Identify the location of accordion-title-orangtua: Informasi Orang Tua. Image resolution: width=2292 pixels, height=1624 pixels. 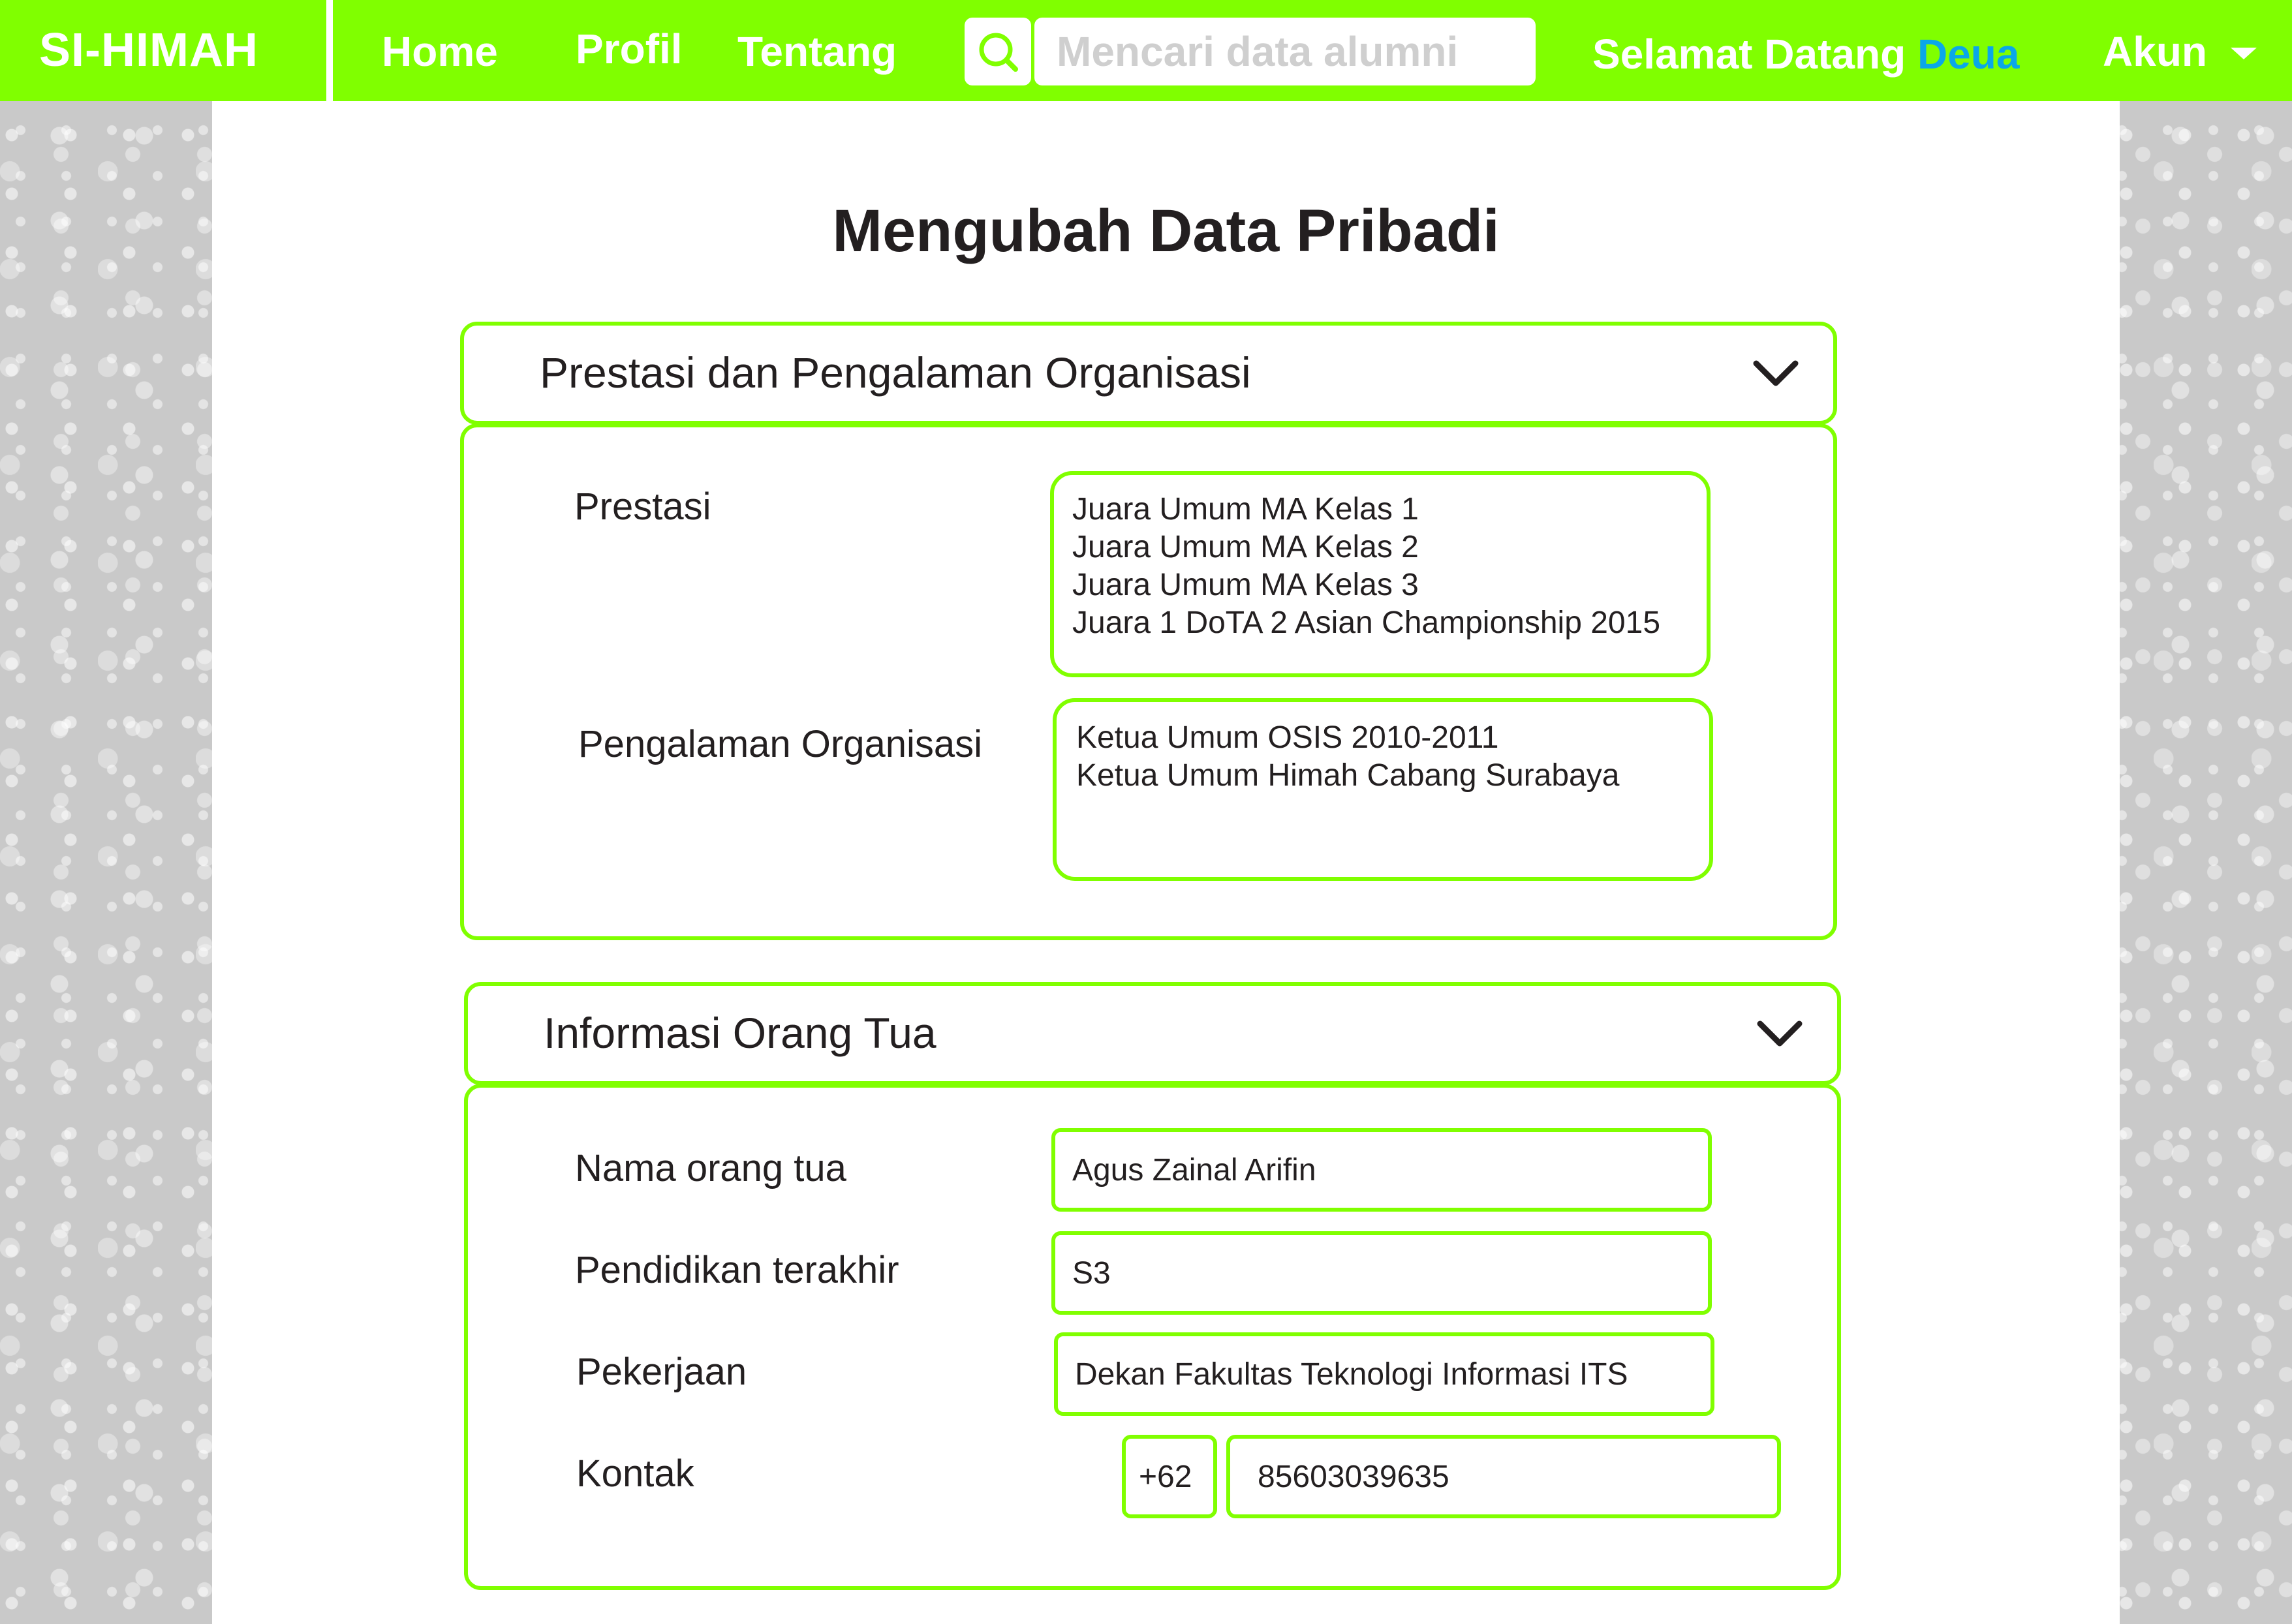
(740, 1033).